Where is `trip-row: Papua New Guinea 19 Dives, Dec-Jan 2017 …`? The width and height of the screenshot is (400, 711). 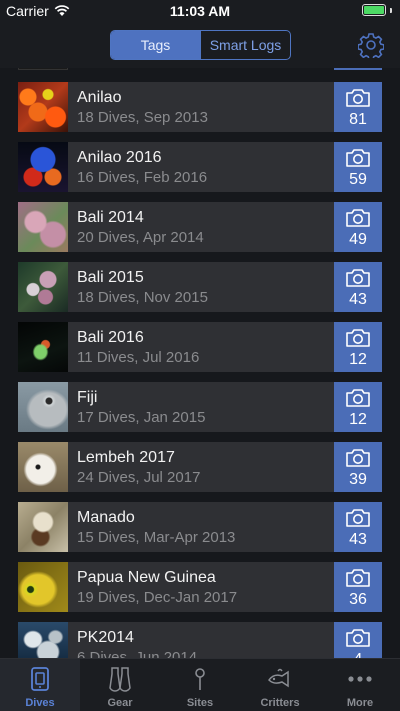
trip-row: Papua New Guinea 19 Dives, Dec-Jan 2017 … is located at coordinates (200, 587).